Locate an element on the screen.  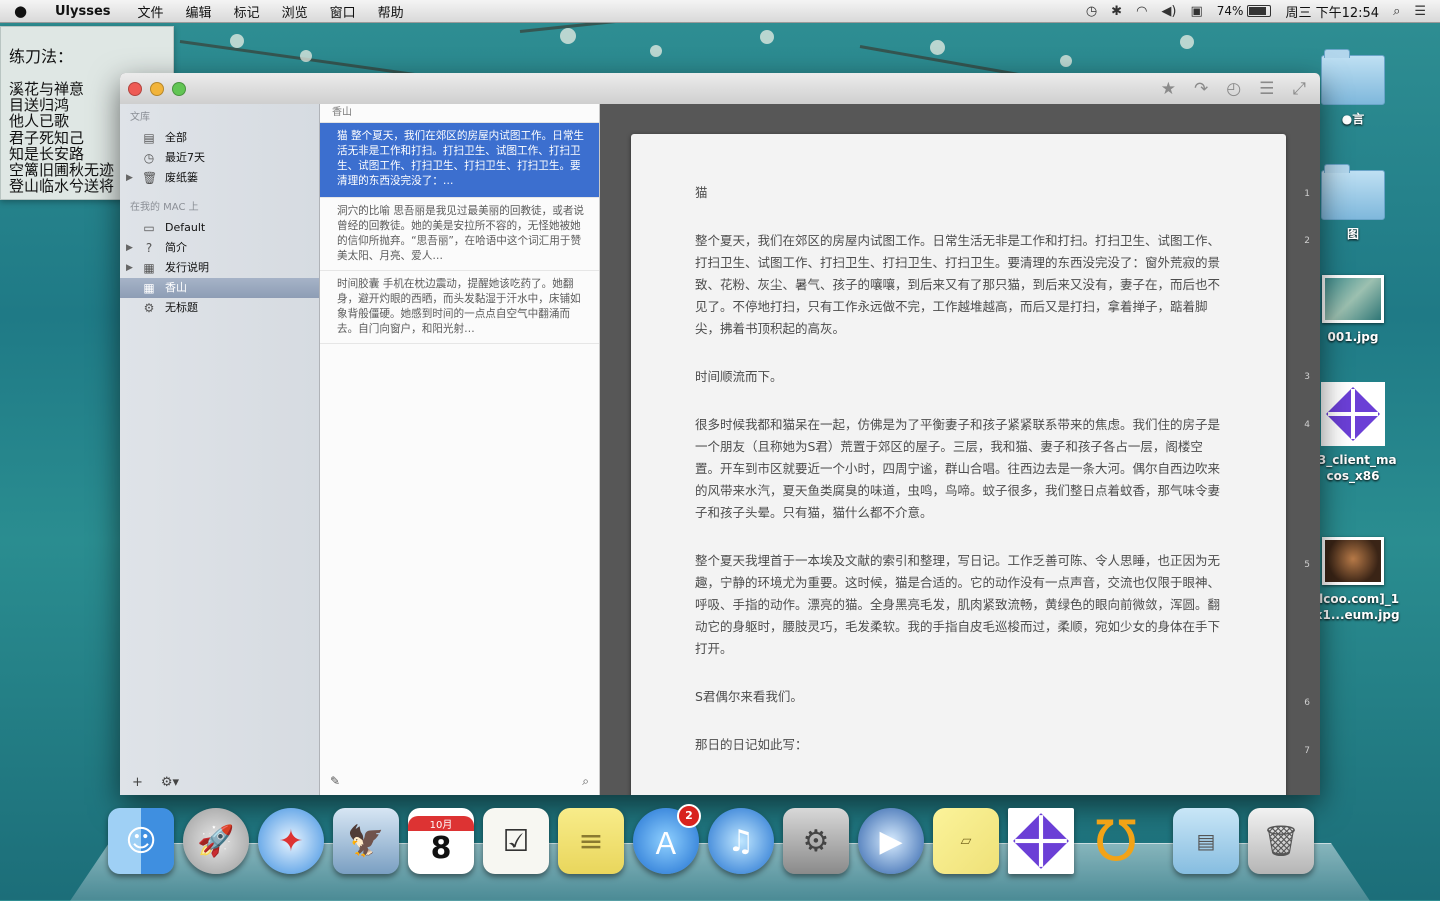
library-item-label: 废纸篓 is located at coordinates (181, 177).